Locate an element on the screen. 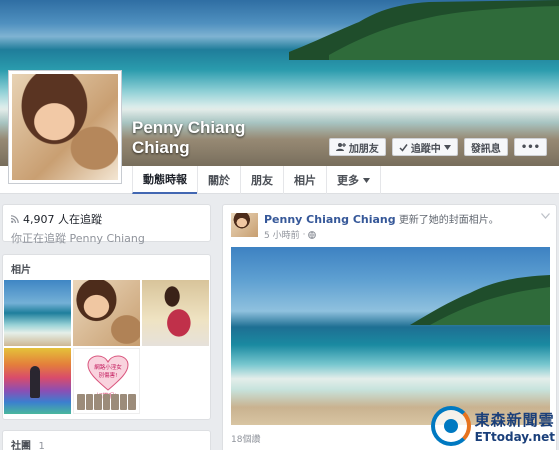 The width and height of the screenshot is (559, 450). more-options-label: ••• is located at coordinates (530, 147).